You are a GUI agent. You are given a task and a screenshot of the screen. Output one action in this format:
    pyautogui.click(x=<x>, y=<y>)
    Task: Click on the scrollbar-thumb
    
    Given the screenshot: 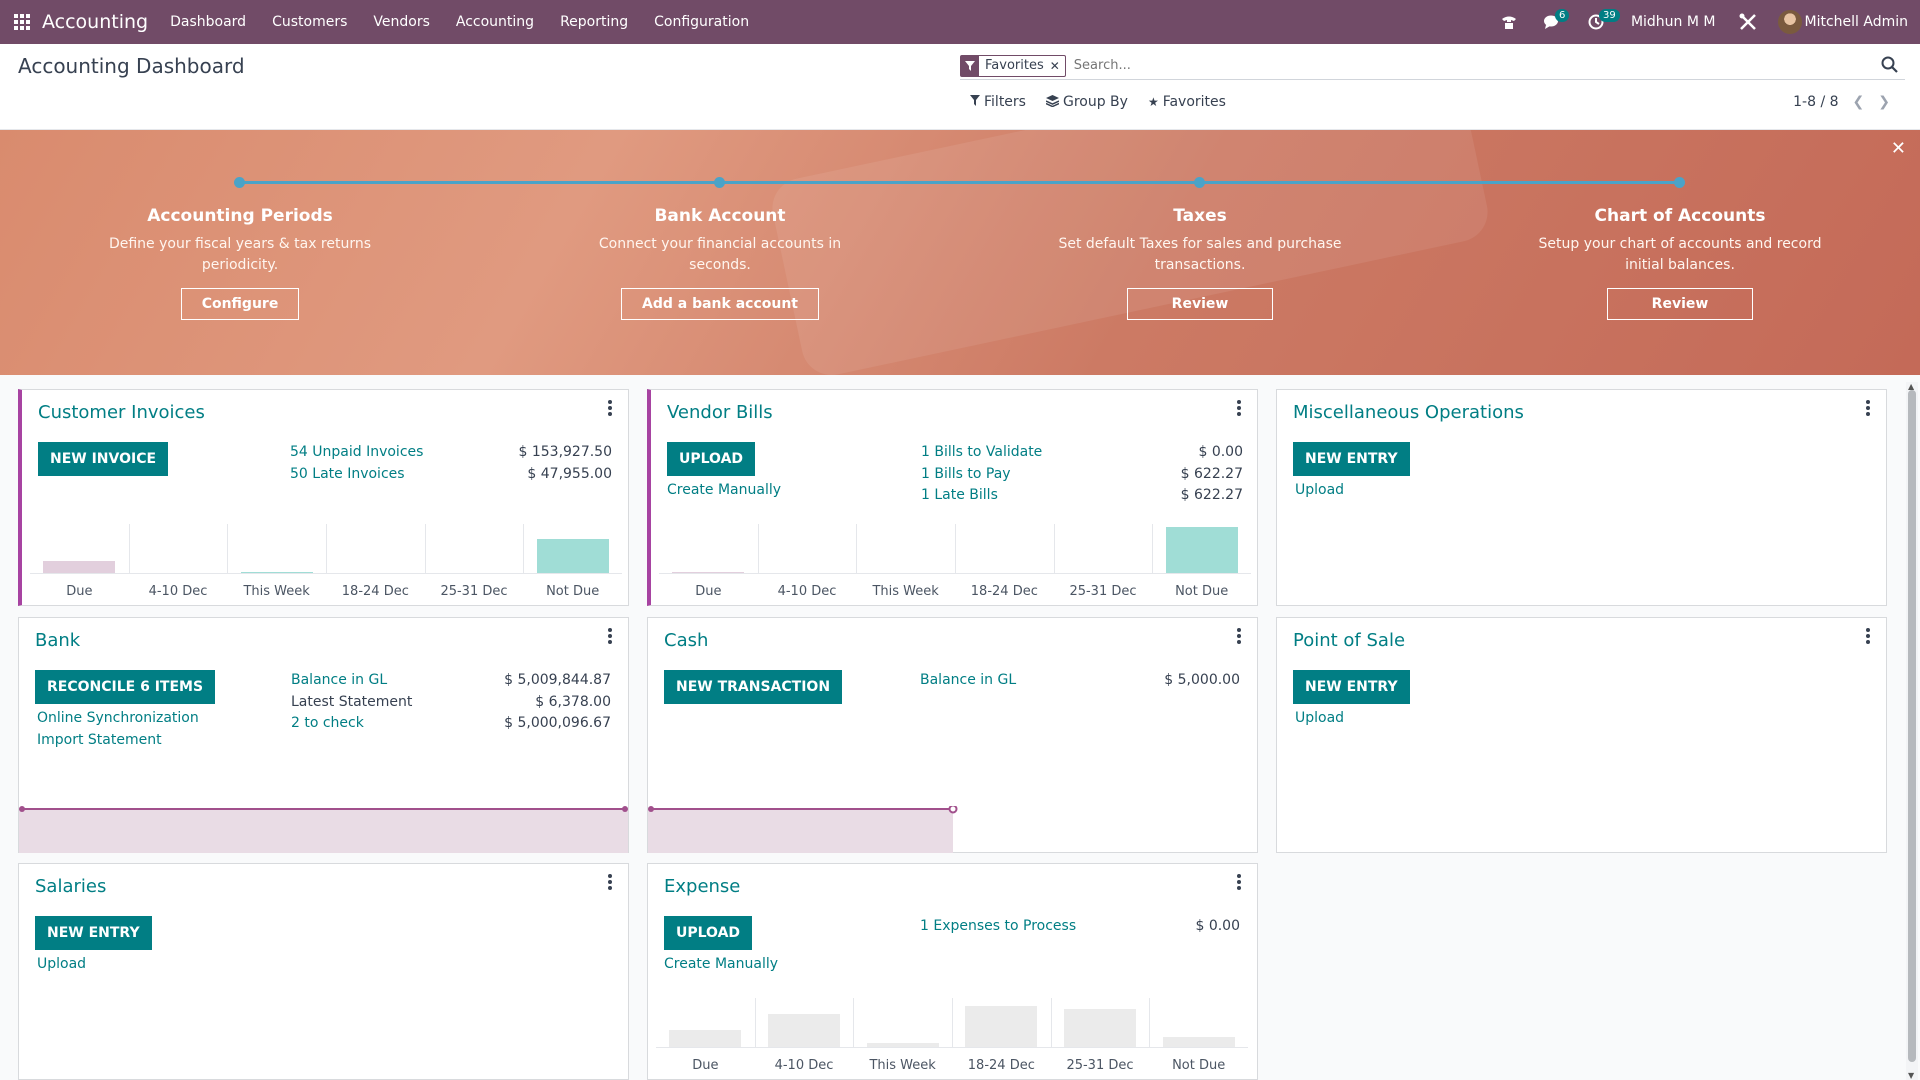 What is the action you would take?
    pyautogui.click(x=1912, y=726)
    